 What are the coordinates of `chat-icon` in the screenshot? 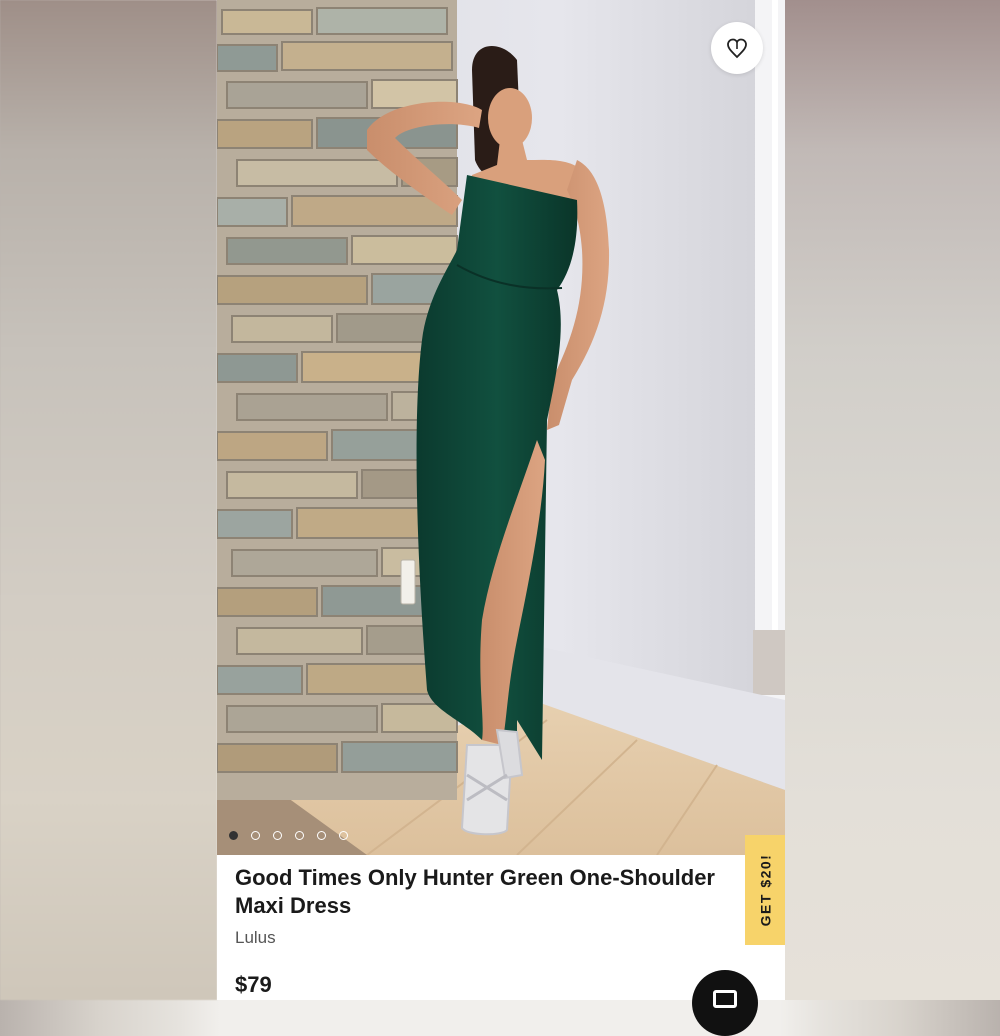 It's located at (725, 999).